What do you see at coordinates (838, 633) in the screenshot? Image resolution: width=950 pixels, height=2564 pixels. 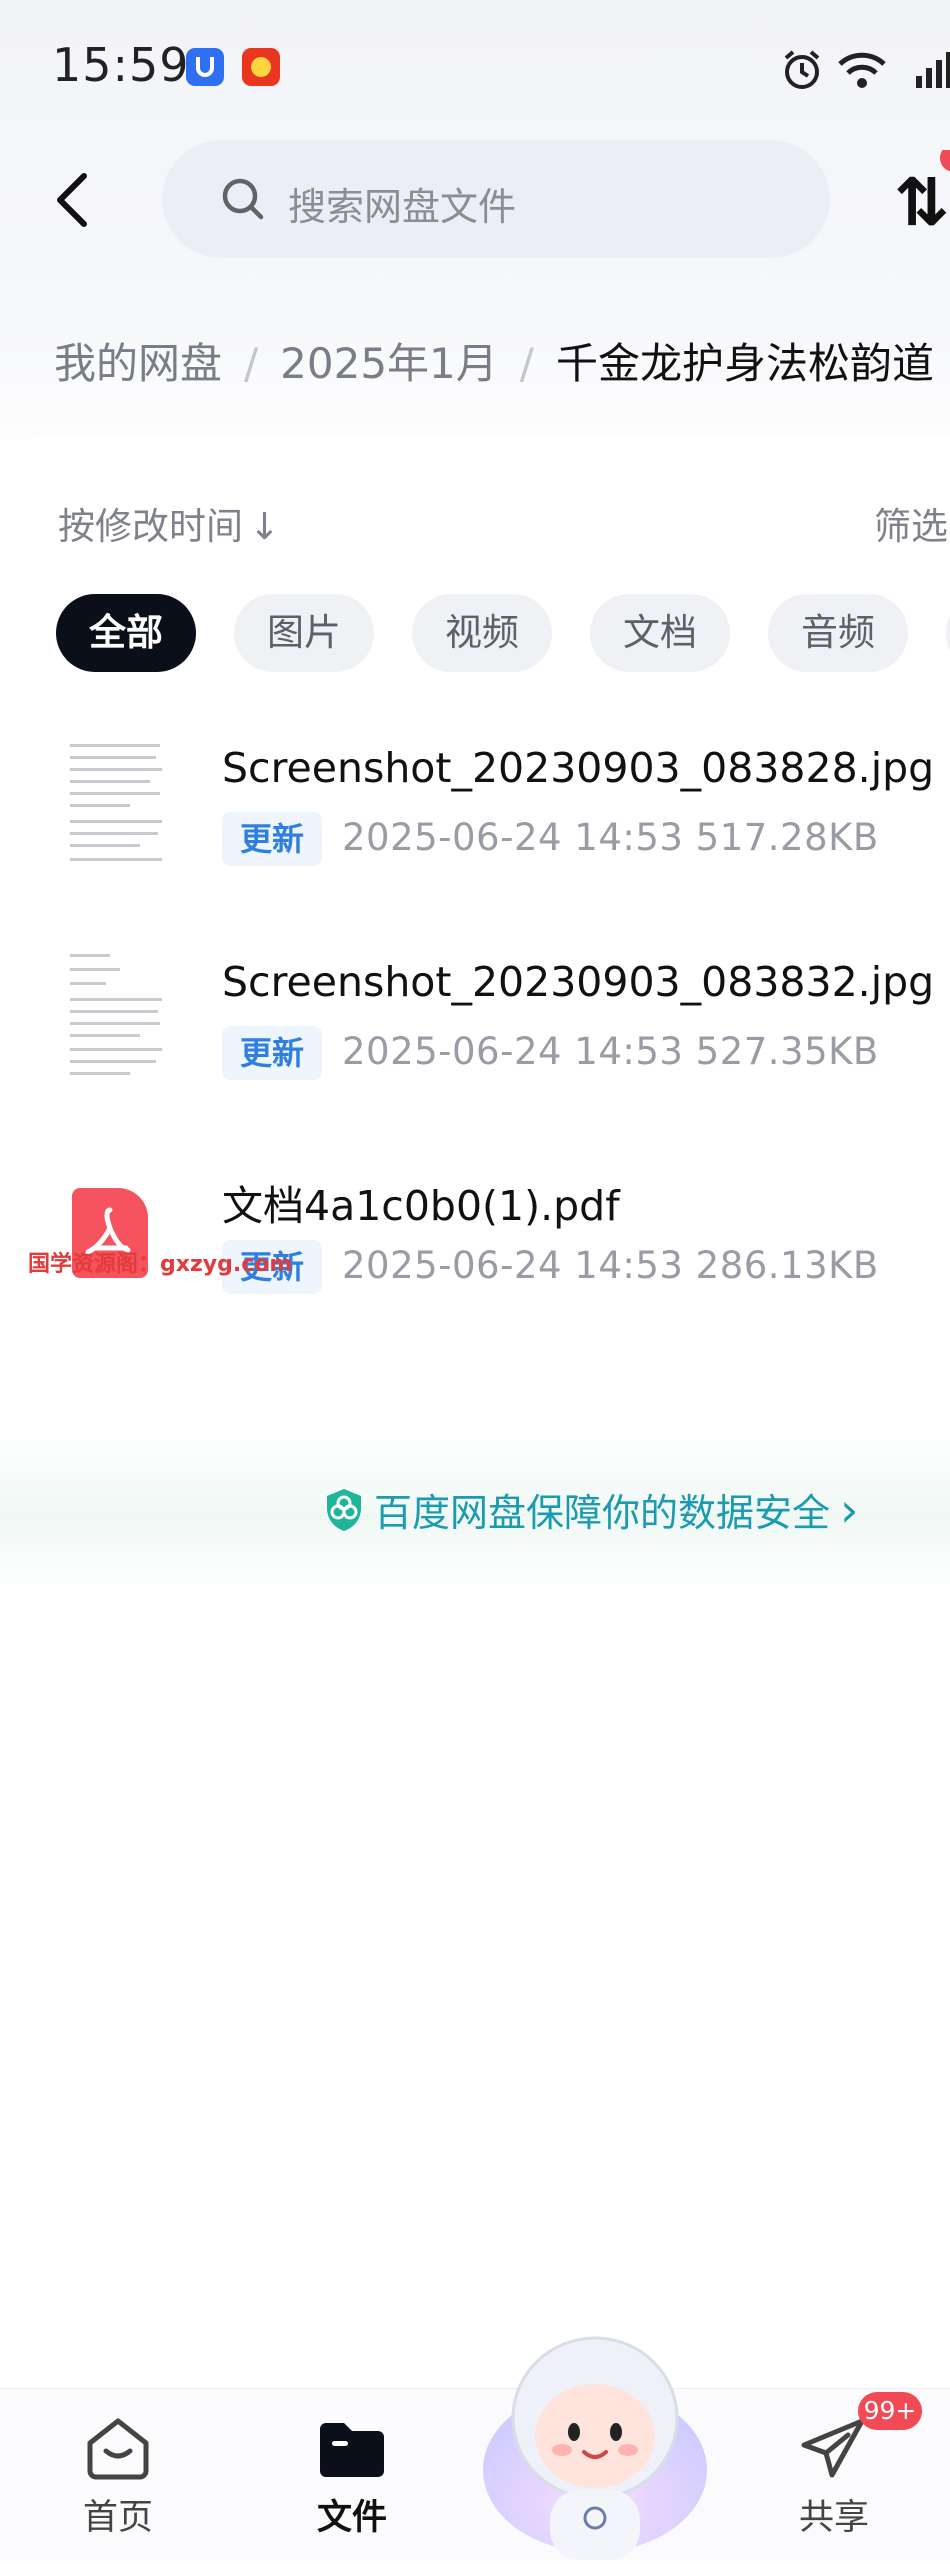 I see `chip-audio: 音频` at bounding box center [838, 633].